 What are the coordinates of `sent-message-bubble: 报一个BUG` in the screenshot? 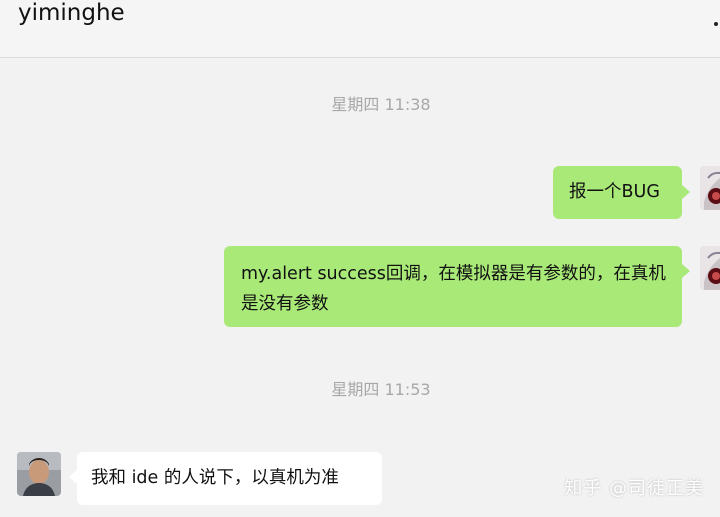 It's located at (617, 192).